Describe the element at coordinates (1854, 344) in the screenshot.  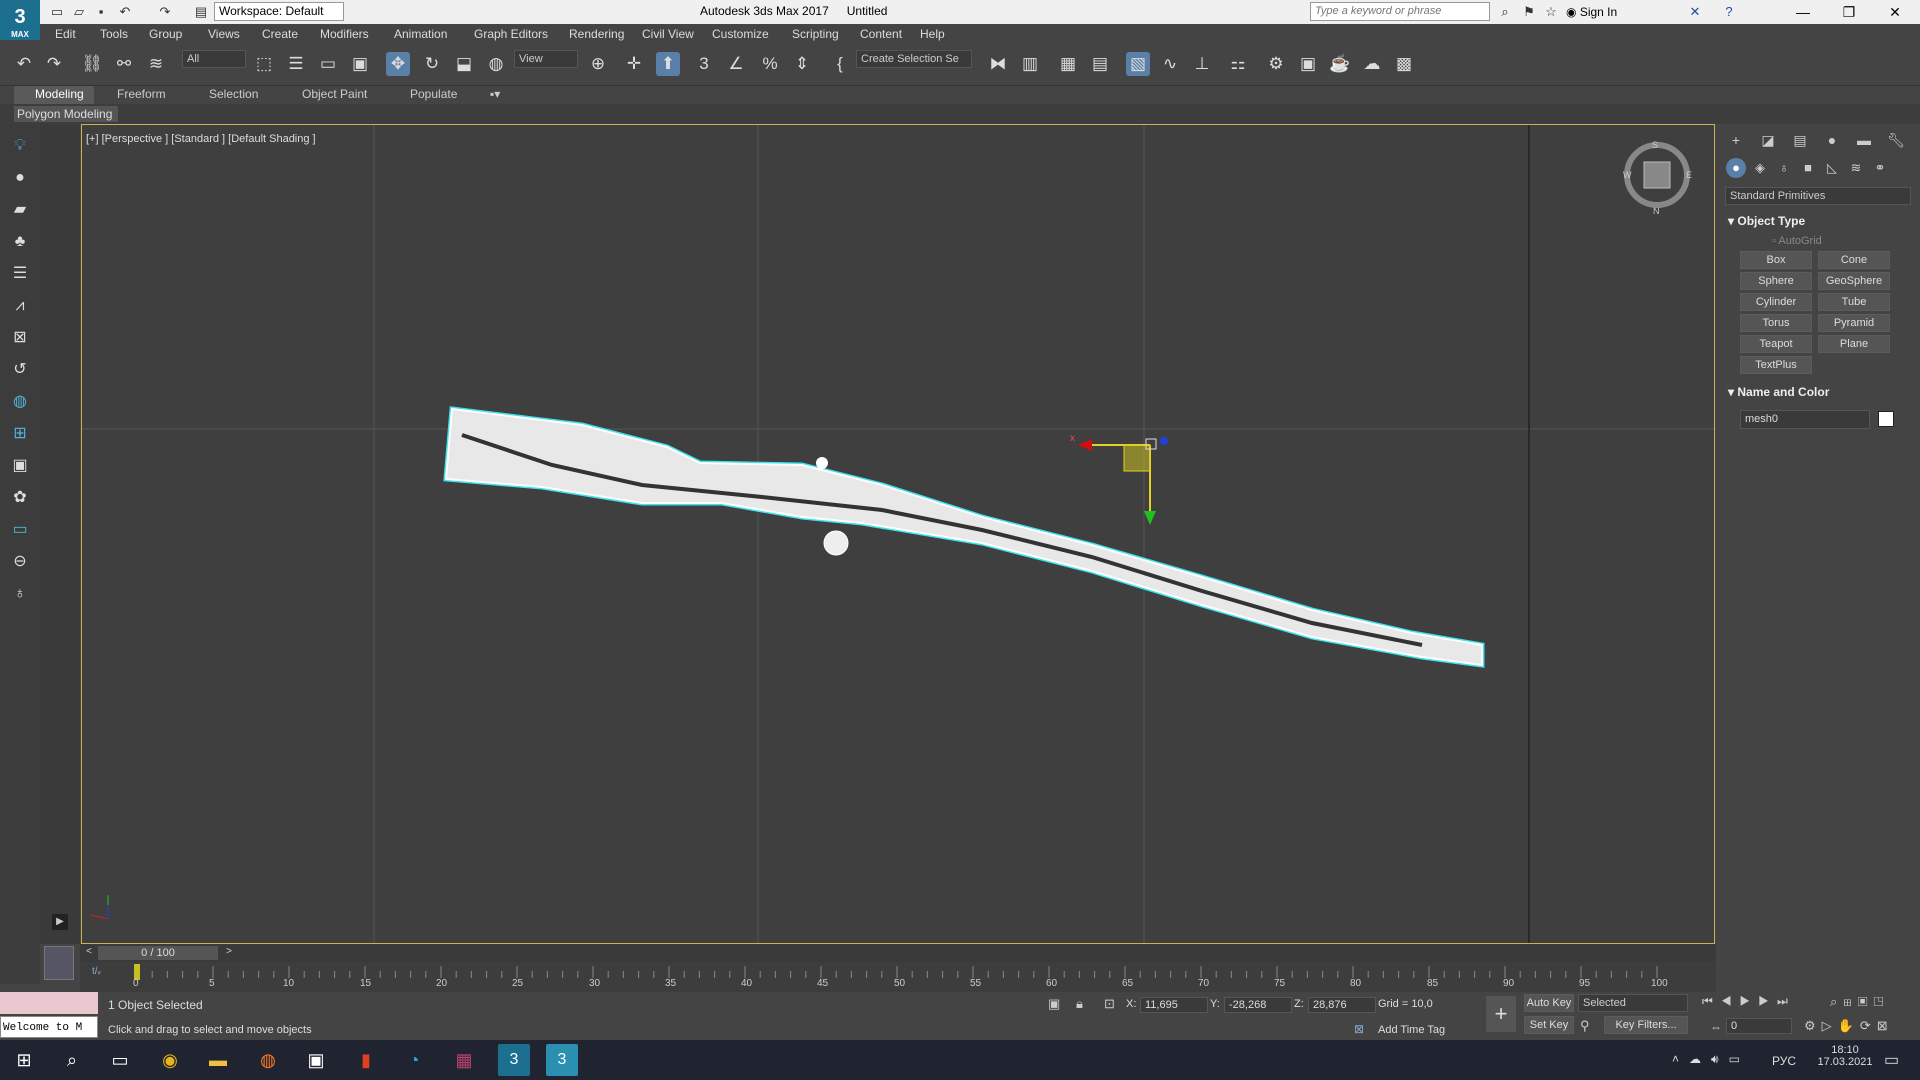
I see `plane-button: Plane` at that location.